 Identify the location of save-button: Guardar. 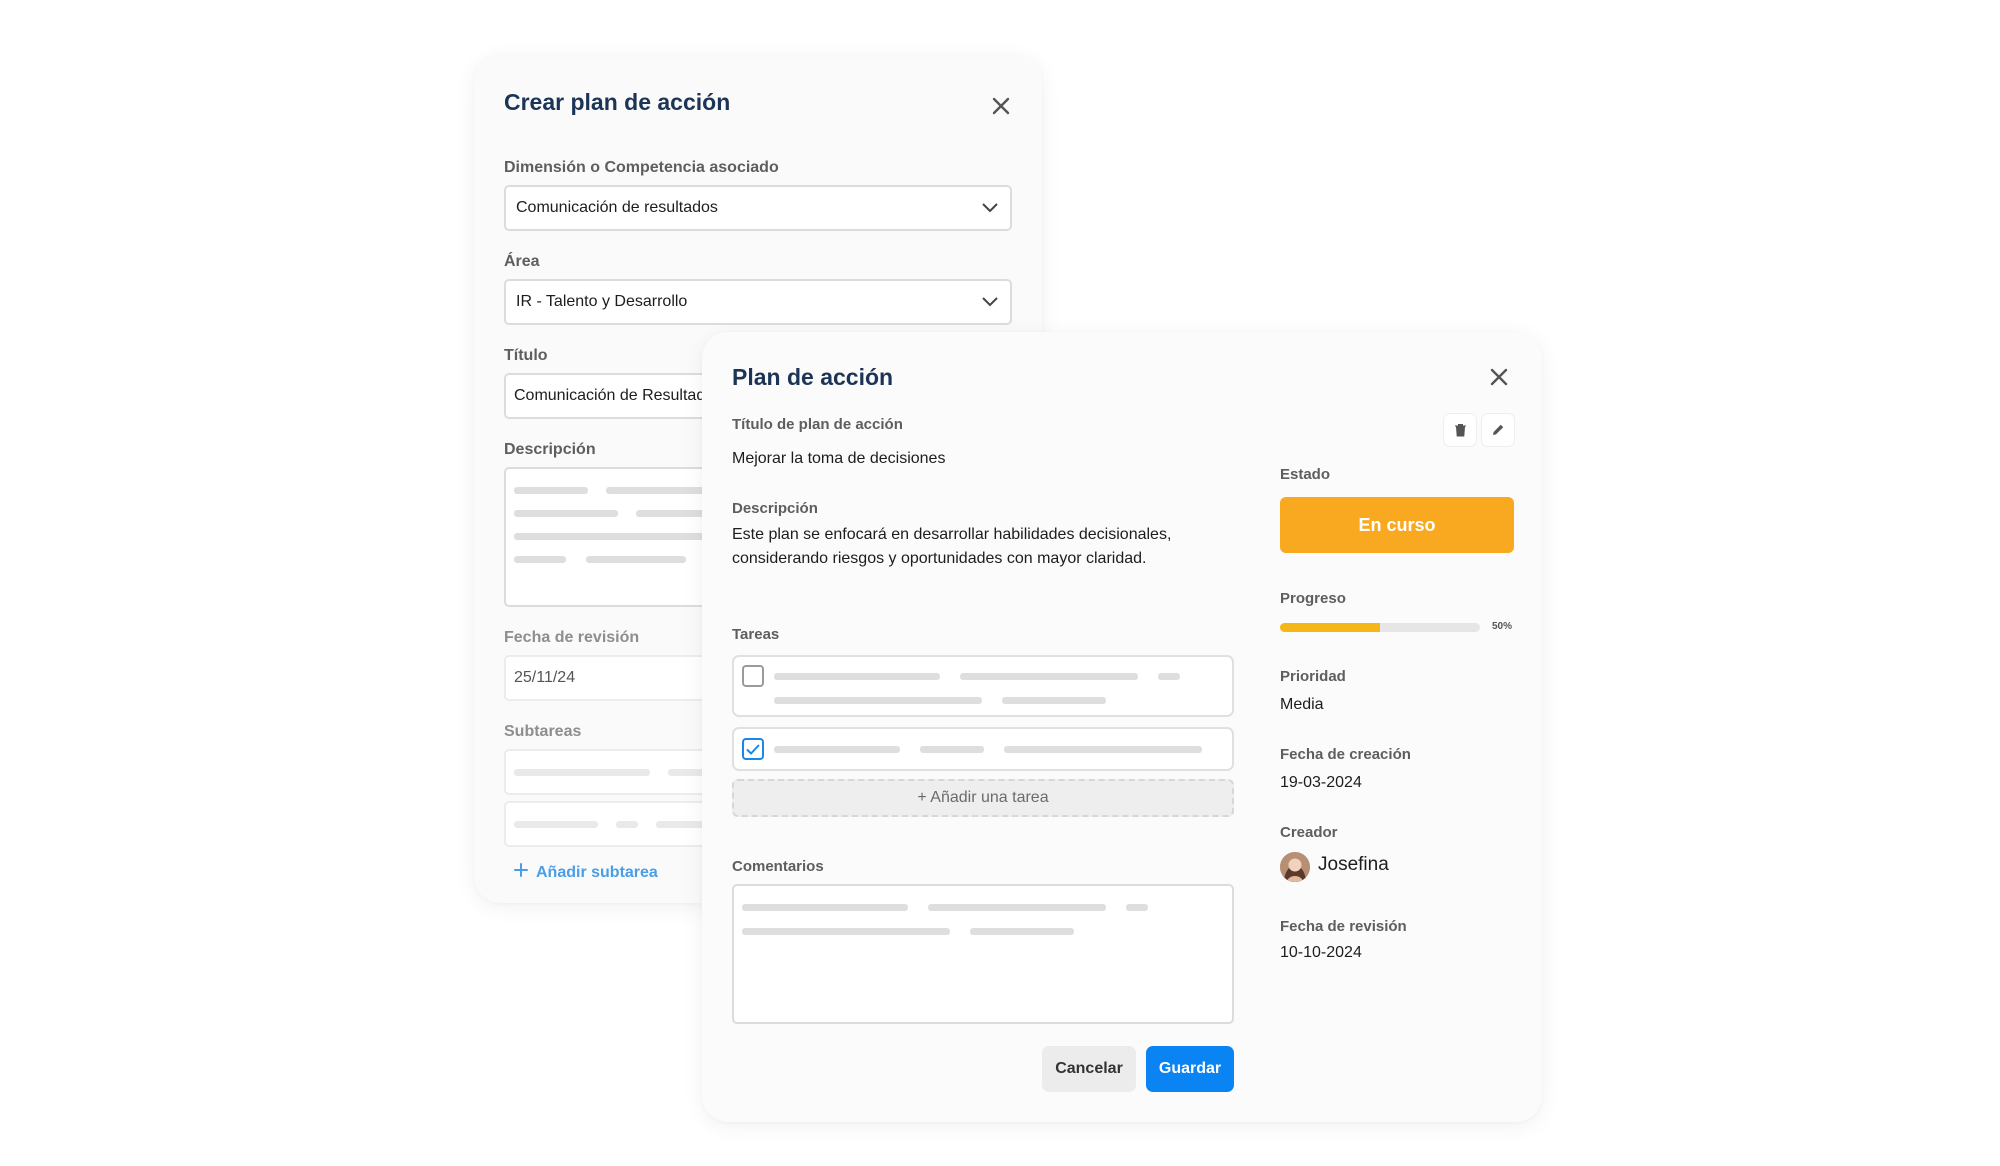
(1190, 1069).